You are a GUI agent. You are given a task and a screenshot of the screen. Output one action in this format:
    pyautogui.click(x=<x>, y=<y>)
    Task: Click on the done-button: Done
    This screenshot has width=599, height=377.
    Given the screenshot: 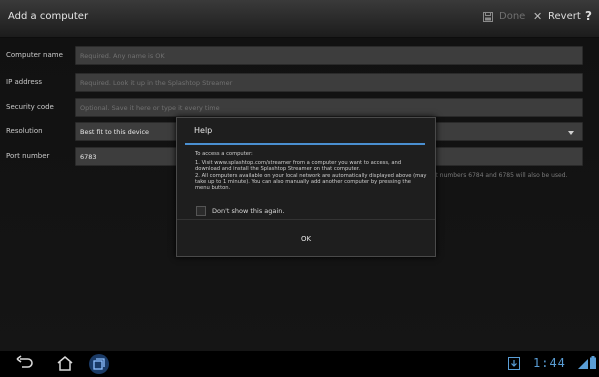 What is the action you would take?
    pyautogui.click(x=504, y=16)
    